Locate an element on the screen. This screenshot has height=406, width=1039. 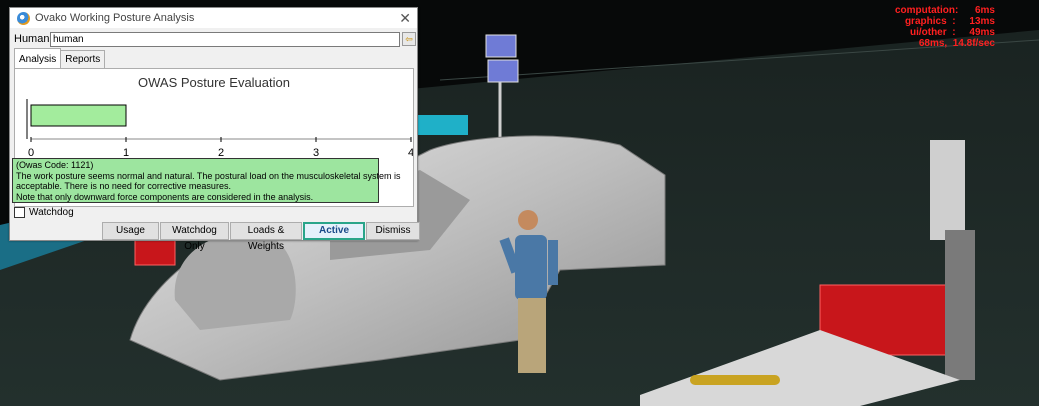
loads-weights-button: Loads & Weights is located at coordinates (266, 237).